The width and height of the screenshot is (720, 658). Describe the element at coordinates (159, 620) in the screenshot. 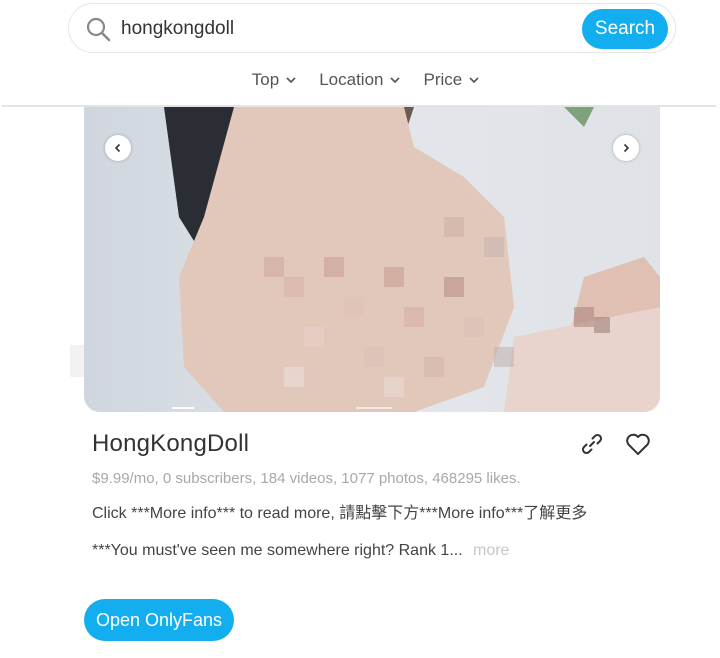

I see `open-onlyfans-button: Open OnlyFans` at that location.